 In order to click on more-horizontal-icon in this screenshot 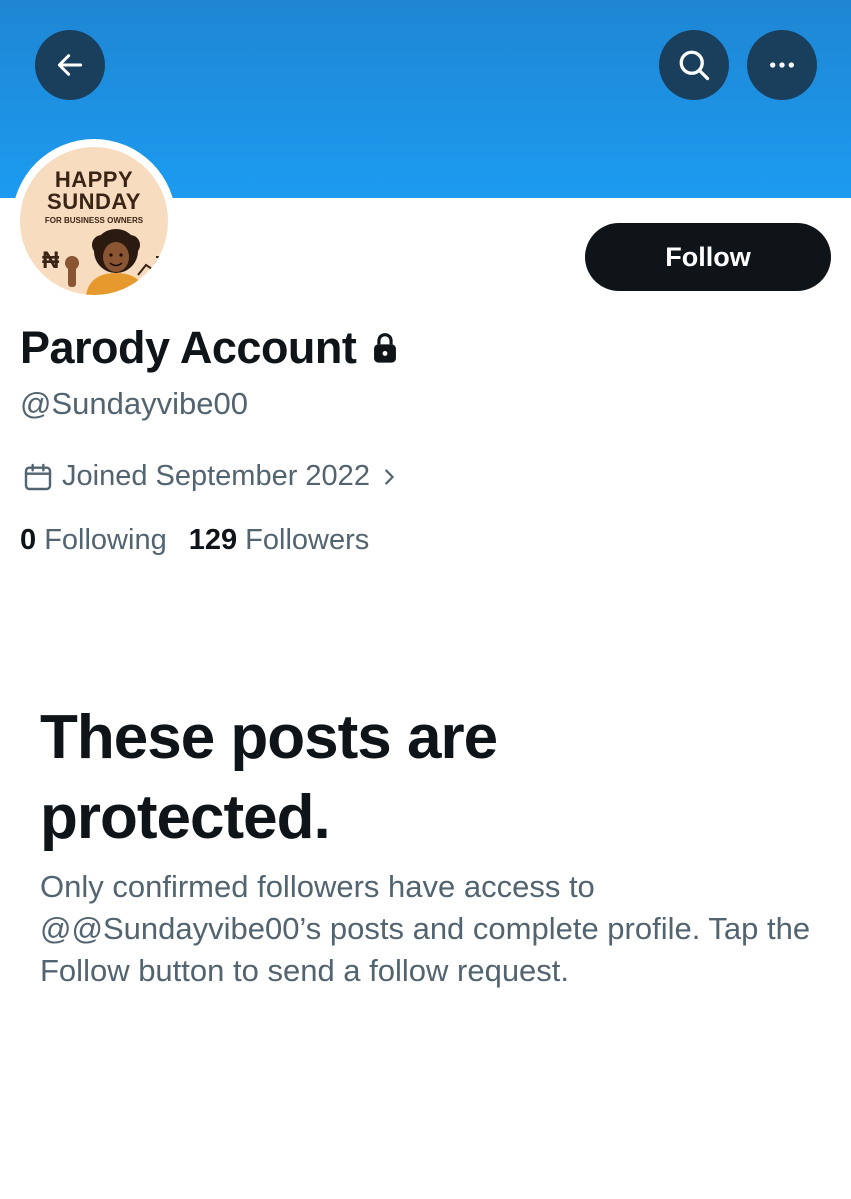, I will do `click(782, 65)`.